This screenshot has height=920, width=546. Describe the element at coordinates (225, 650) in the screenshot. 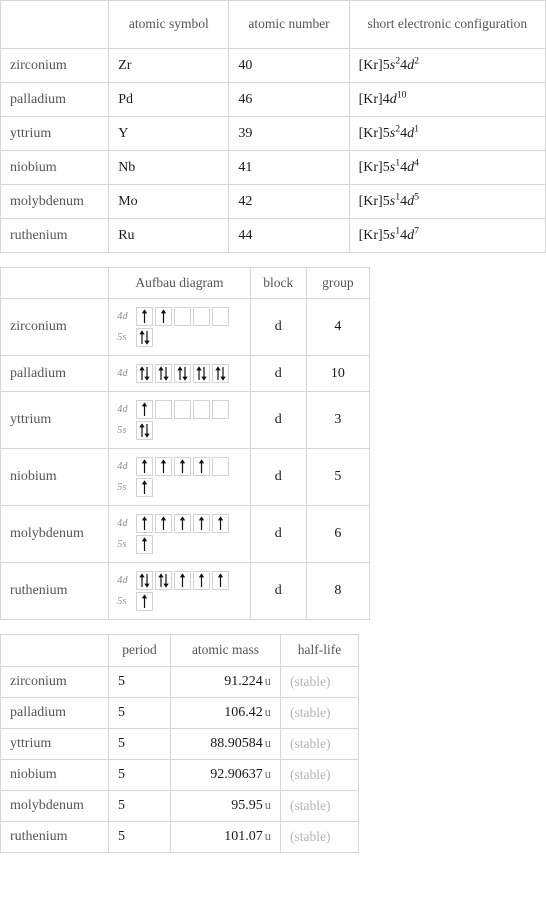

I see `column-header-atomic-mass: atomic mass` at that location.